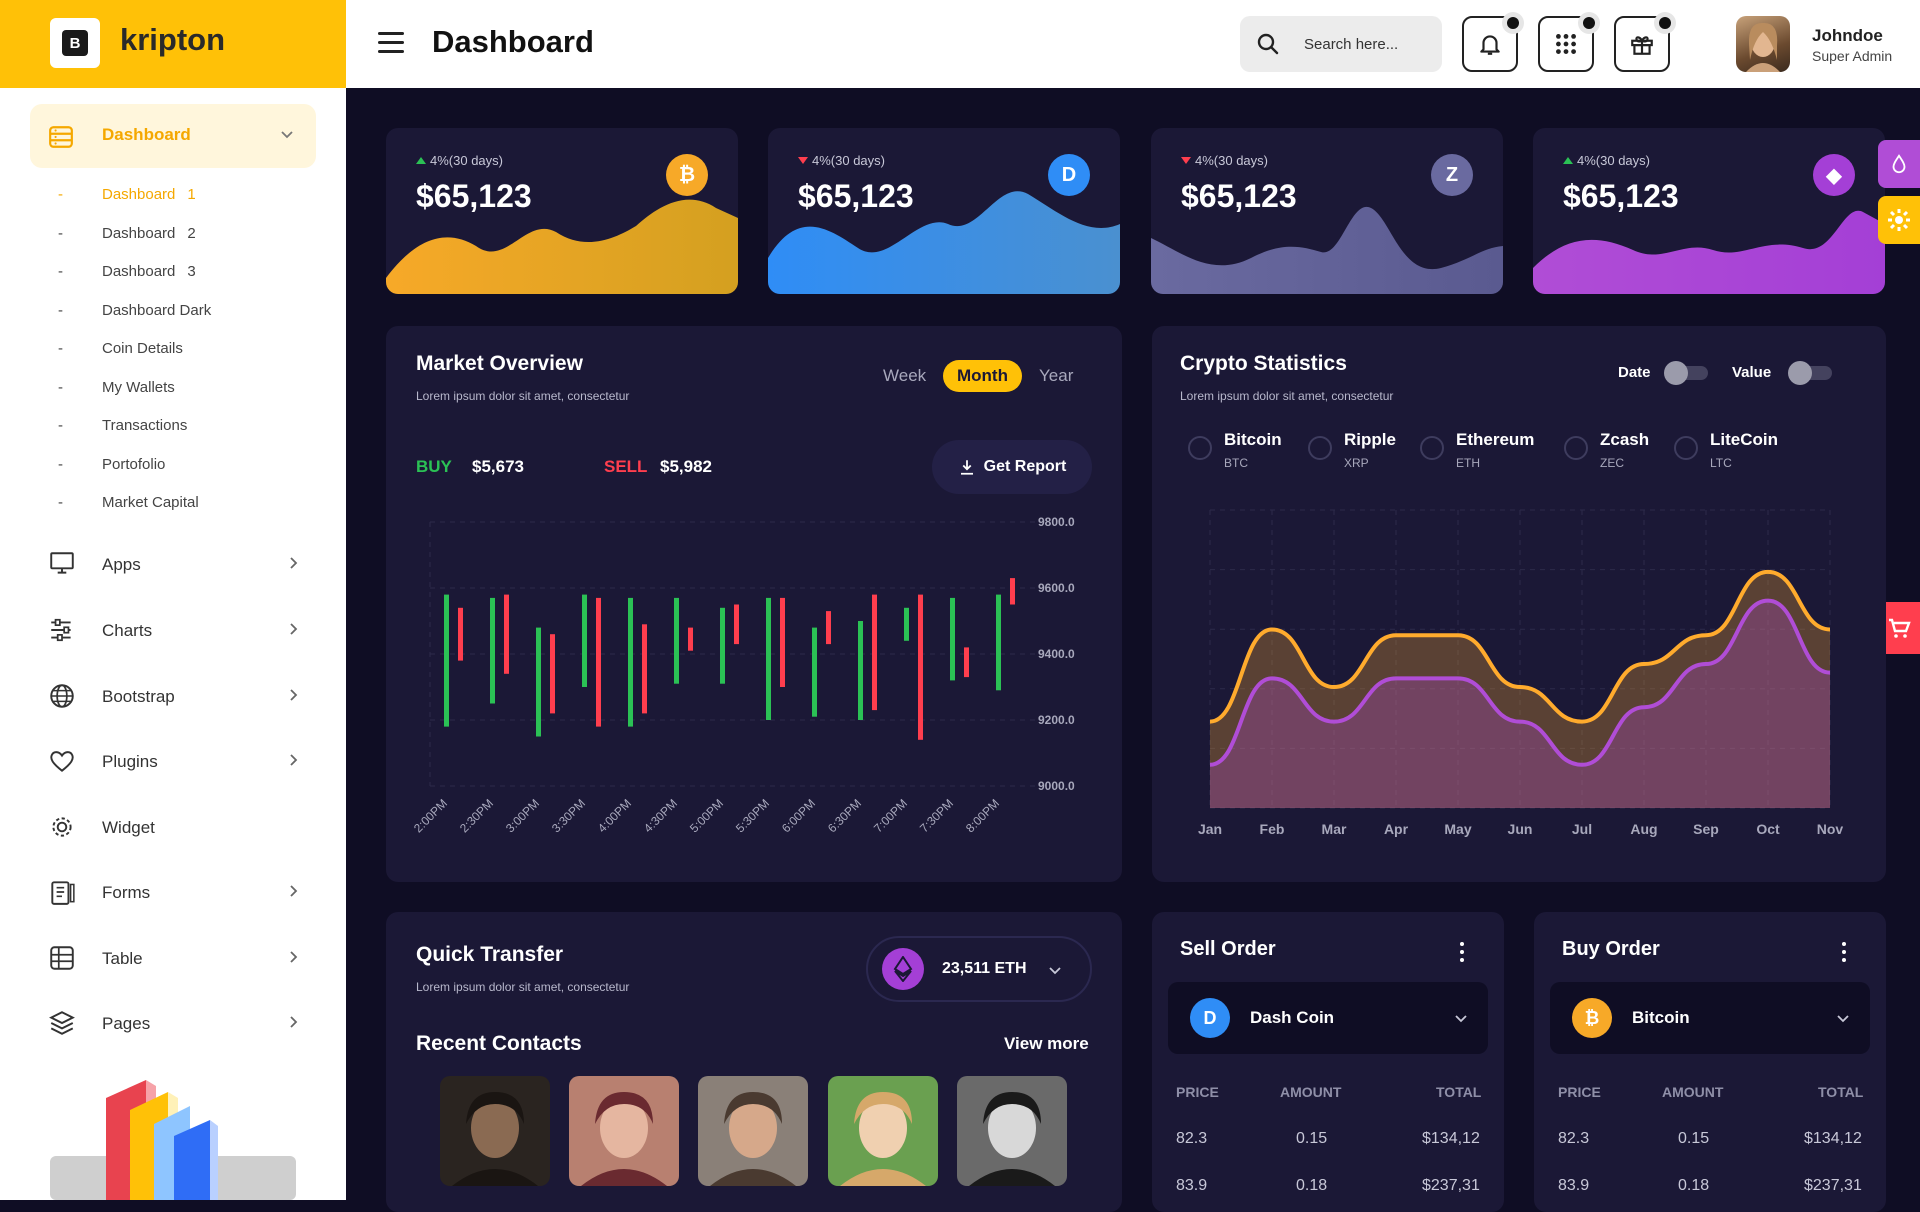 The height and width of the screenshot is (1212, 1920). I want to click on x-tick-label: May, so click(1457, 829).